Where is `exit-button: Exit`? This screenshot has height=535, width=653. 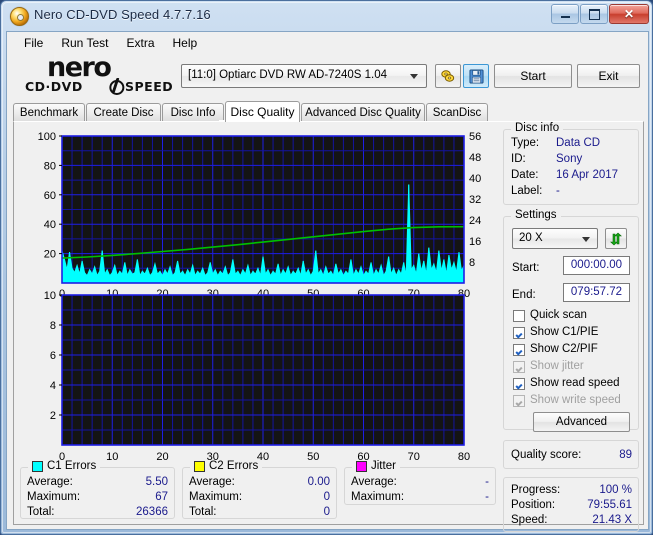 exit-button: Exit is located at coordinates (608, 76).